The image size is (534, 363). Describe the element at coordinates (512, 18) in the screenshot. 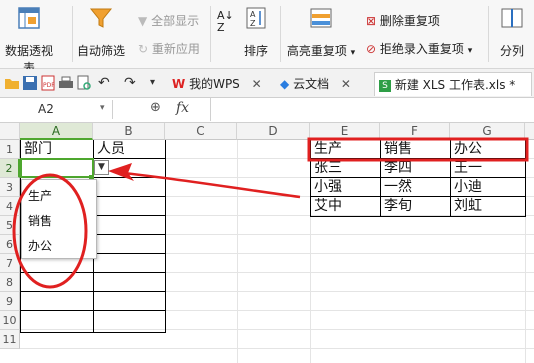

I see `split-columns-icon` at that location.